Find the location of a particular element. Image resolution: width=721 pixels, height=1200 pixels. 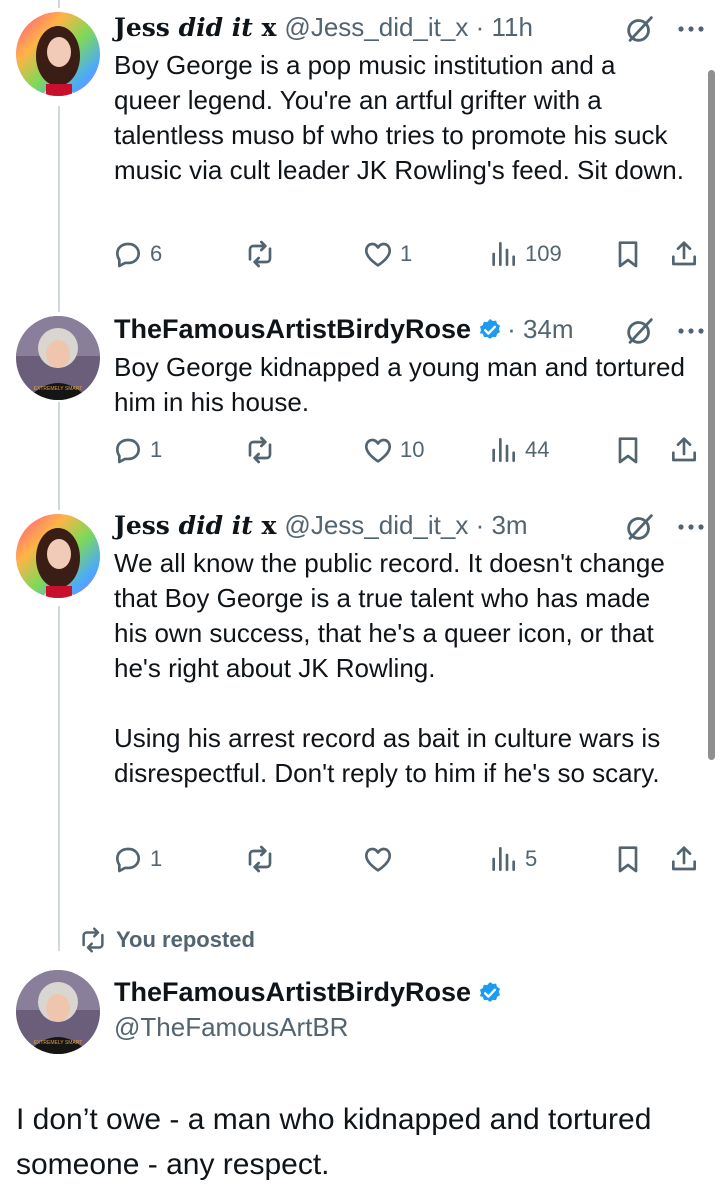

action-bar: 1 10 44 is located at coordinates (407, 454).